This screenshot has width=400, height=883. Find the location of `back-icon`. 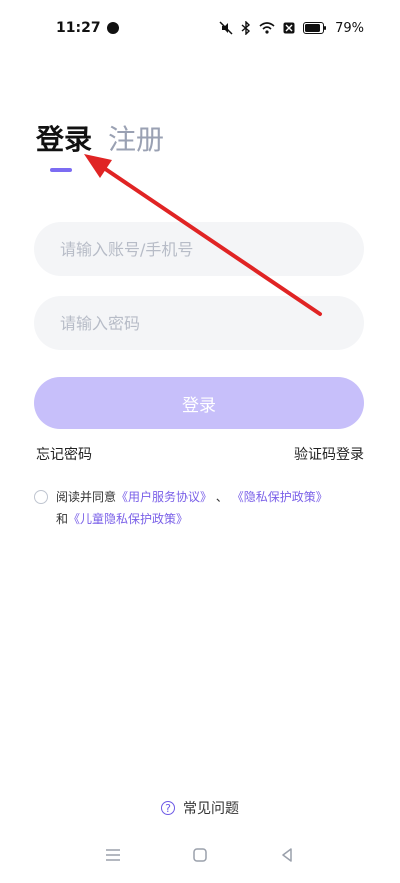

back-icon is located at coordinates (287, 855).